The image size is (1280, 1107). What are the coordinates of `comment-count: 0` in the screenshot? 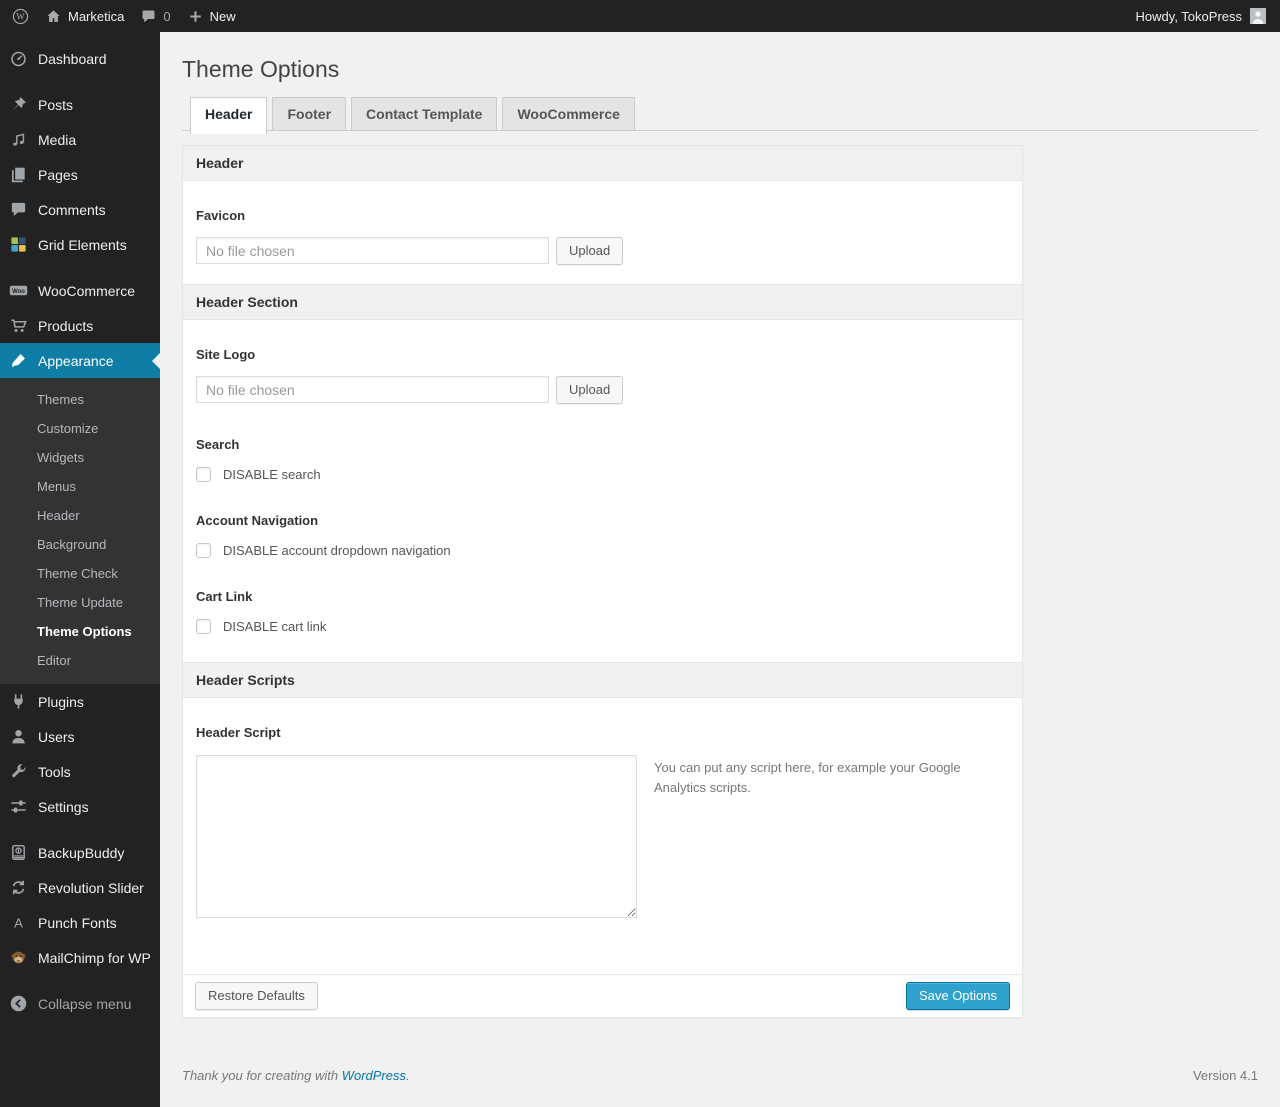 It's located at (167, 16).